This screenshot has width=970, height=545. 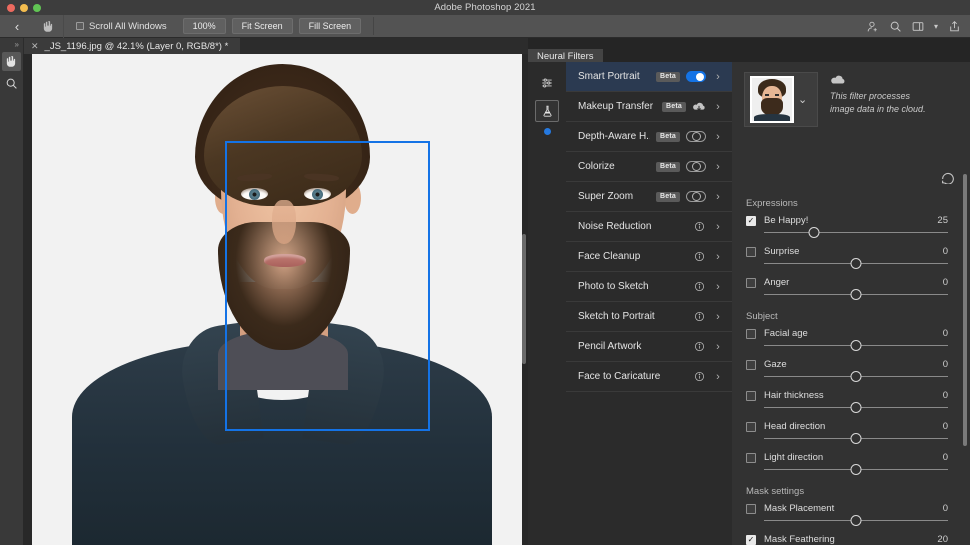 I want to click on filter-row-face-to-caricature: Face to Caricature ›, so click(x=649, y=377).